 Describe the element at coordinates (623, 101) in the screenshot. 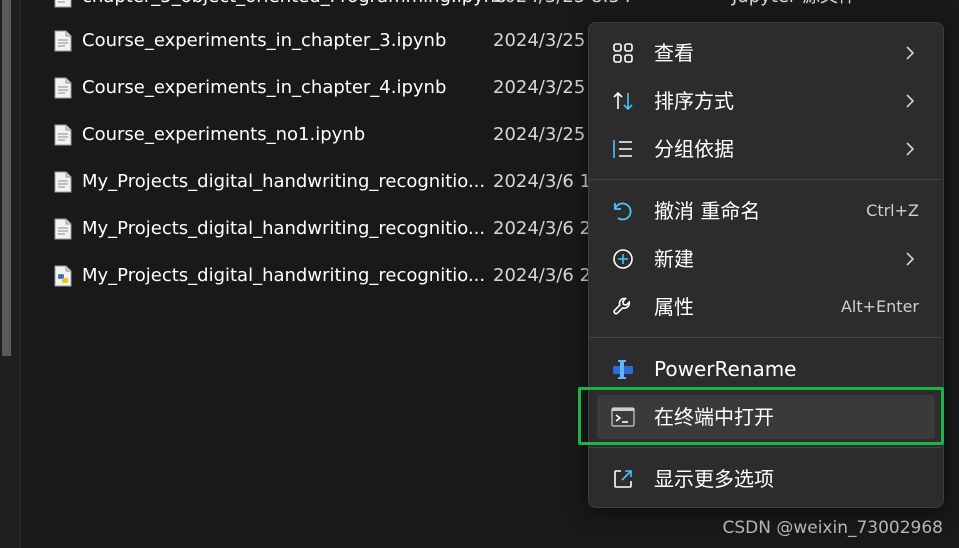

I see `sort-arrows-icon` at that location.